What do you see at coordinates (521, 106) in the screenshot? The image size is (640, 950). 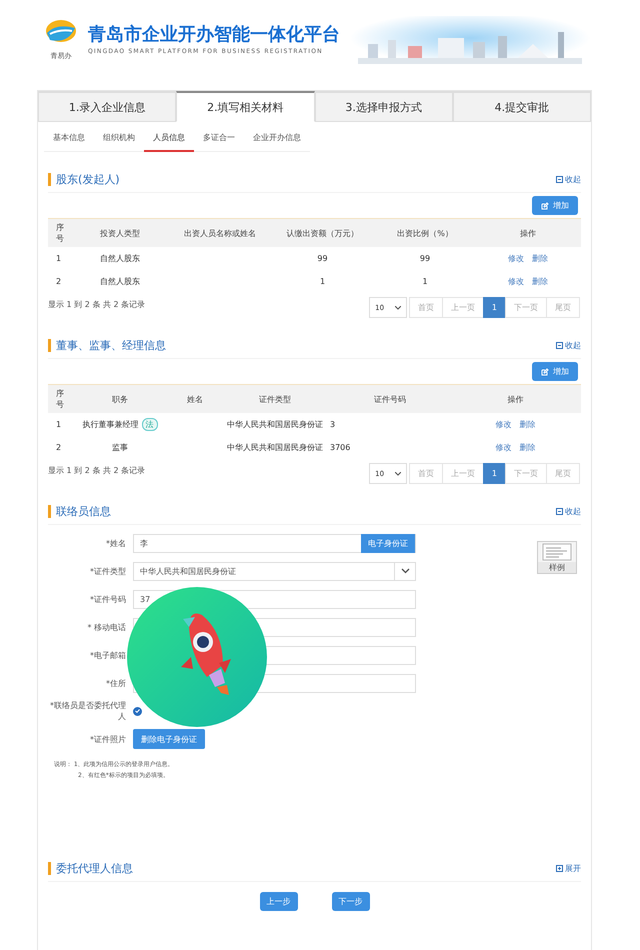 I see `step-tab: 4.提交审批` at bounding box center [521, 106].